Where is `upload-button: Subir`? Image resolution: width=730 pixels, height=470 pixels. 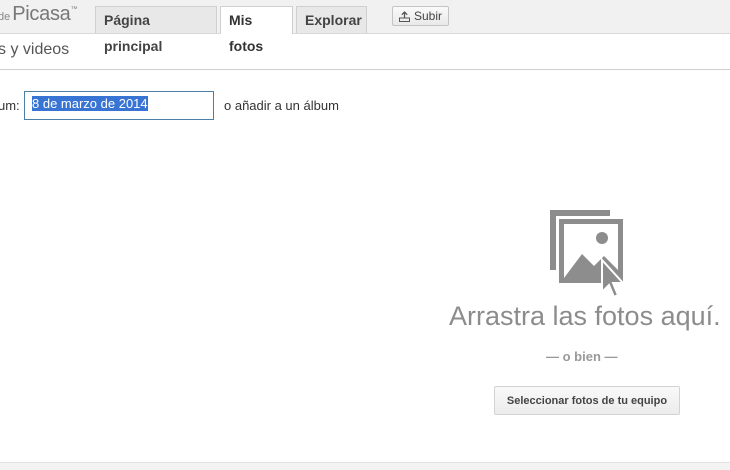 upload-button: Subir is located at coordinates (420, 16).